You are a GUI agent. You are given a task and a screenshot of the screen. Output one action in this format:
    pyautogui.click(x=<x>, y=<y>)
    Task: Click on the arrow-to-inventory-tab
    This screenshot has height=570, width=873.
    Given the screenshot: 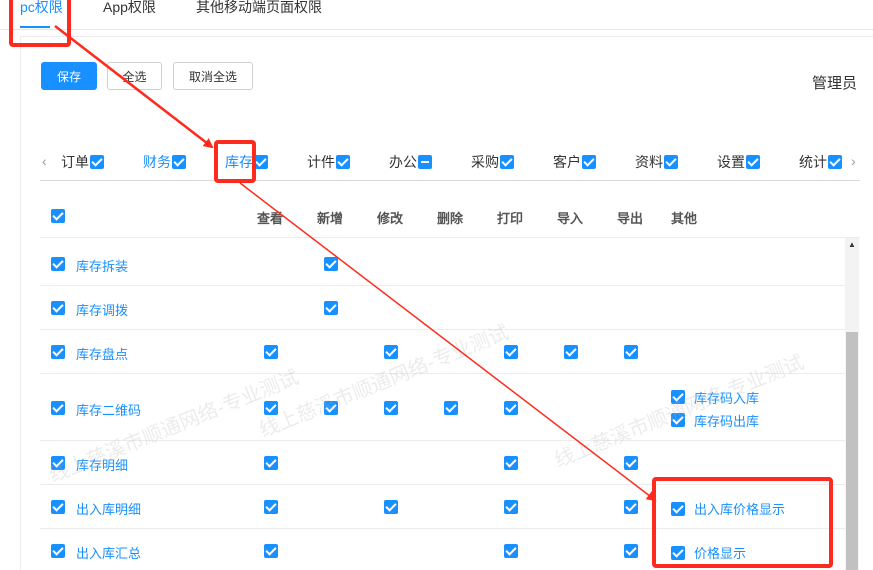 What is the action you would take?
    pyautogui.click(x=134, y=87)
    